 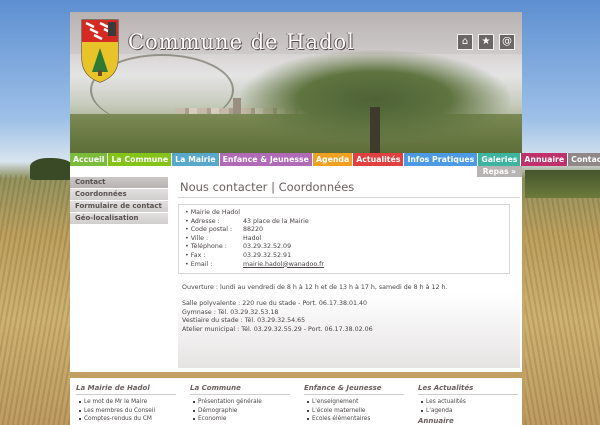 I want to click on footer-heading: La Mairie de Hadol, so click(x=126, y=389).